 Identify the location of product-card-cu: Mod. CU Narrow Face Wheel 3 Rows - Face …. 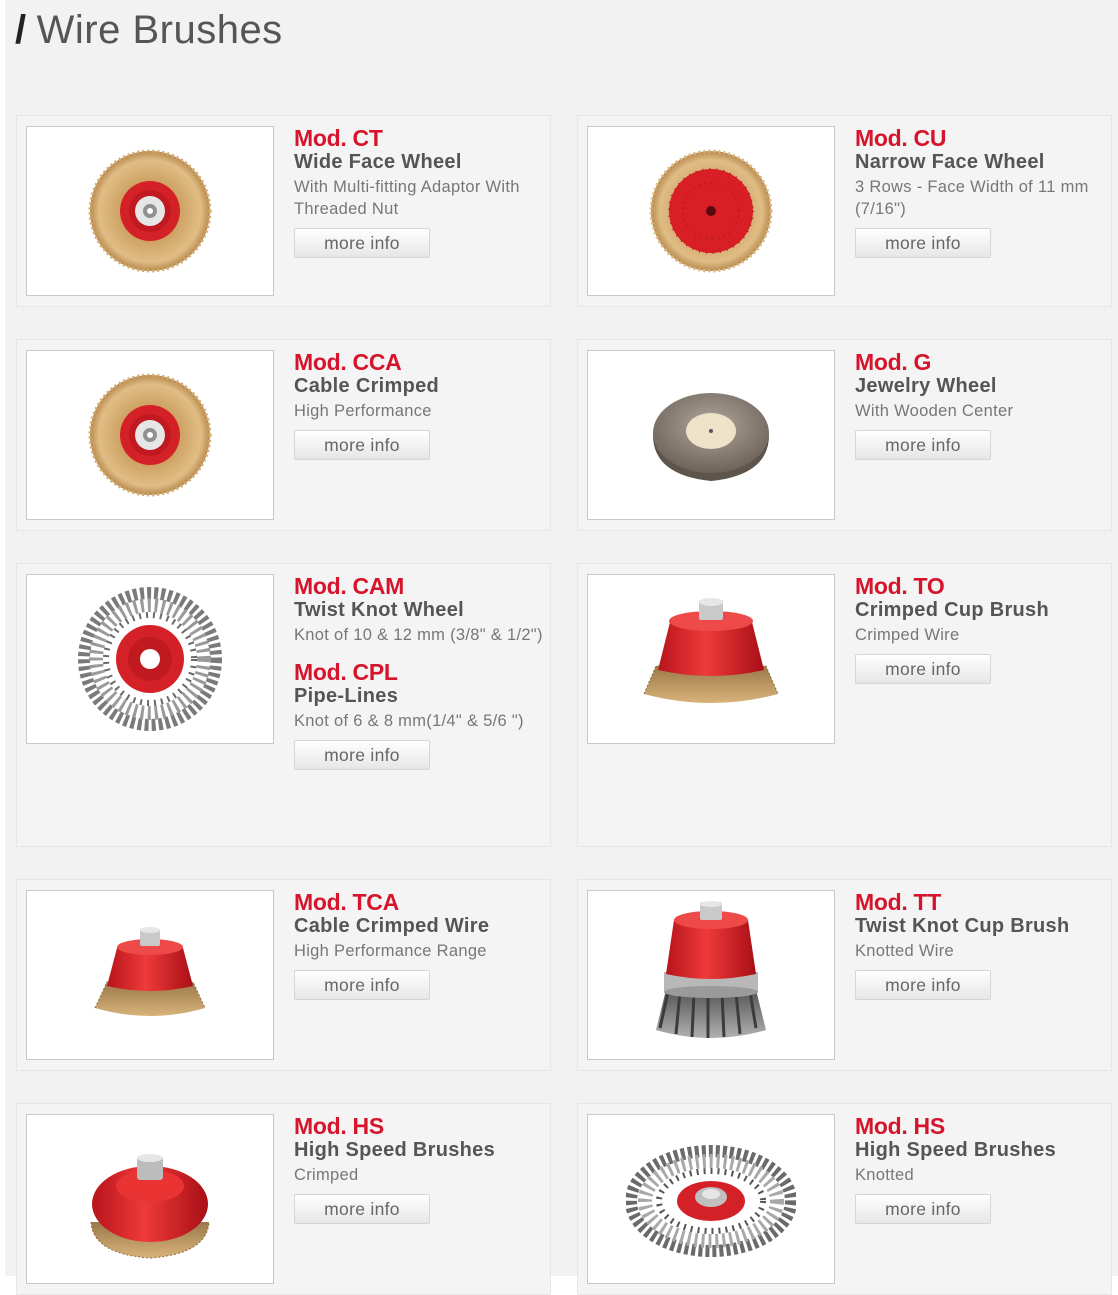
(844, 211).